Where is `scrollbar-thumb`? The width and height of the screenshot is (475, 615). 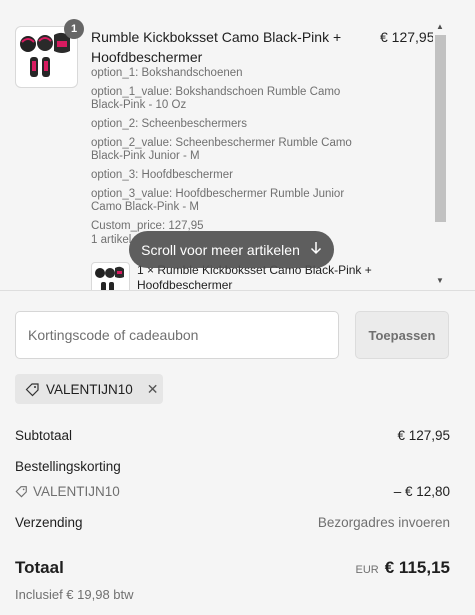 scrollbar-thumb is located at coordinates (440, 128).